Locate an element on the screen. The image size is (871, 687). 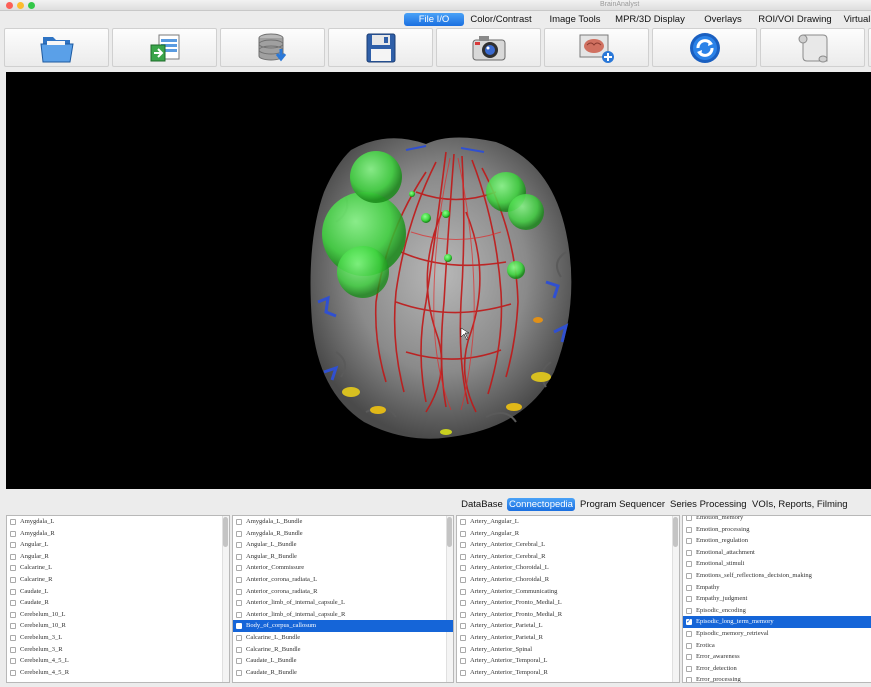
list-item: Cerebelum_4_5_R is located at coordinates (118, 673).